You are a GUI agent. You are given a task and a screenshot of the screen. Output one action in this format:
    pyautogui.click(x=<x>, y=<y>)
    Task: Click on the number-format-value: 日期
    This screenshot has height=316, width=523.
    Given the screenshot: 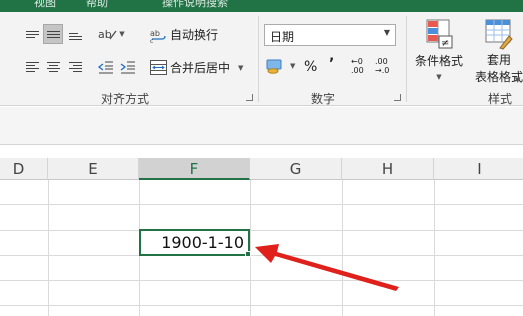 What is the action you would take?
    pyautogui.click(x=282, y=37)
    